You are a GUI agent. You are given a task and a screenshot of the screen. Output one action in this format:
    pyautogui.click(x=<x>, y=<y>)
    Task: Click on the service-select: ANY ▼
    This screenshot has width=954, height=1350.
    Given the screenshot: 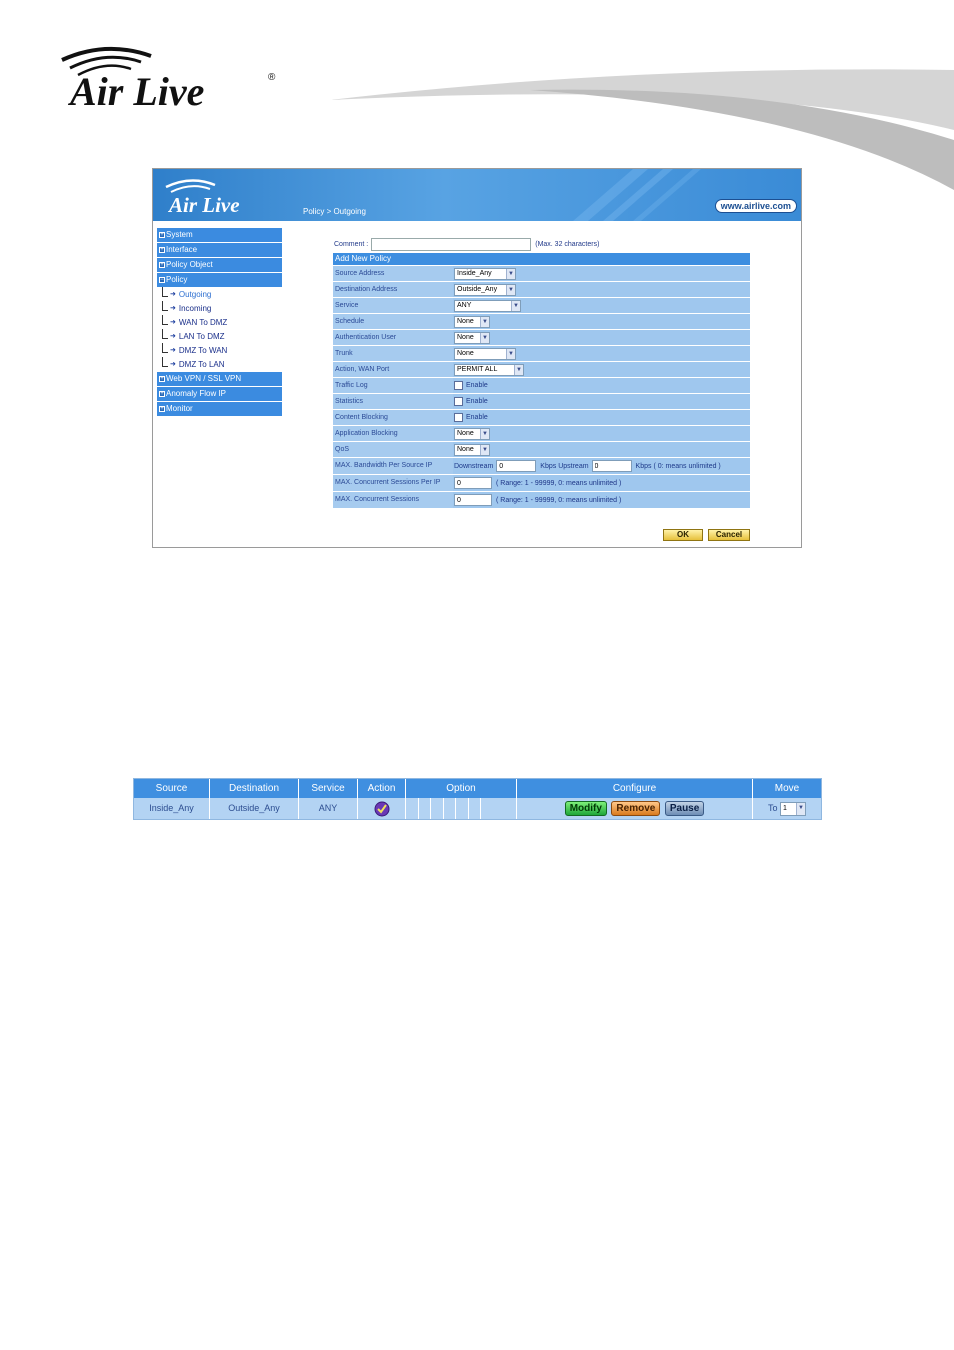 What is the action you would take?
    pyautogui.click(x=487, y=305)
    